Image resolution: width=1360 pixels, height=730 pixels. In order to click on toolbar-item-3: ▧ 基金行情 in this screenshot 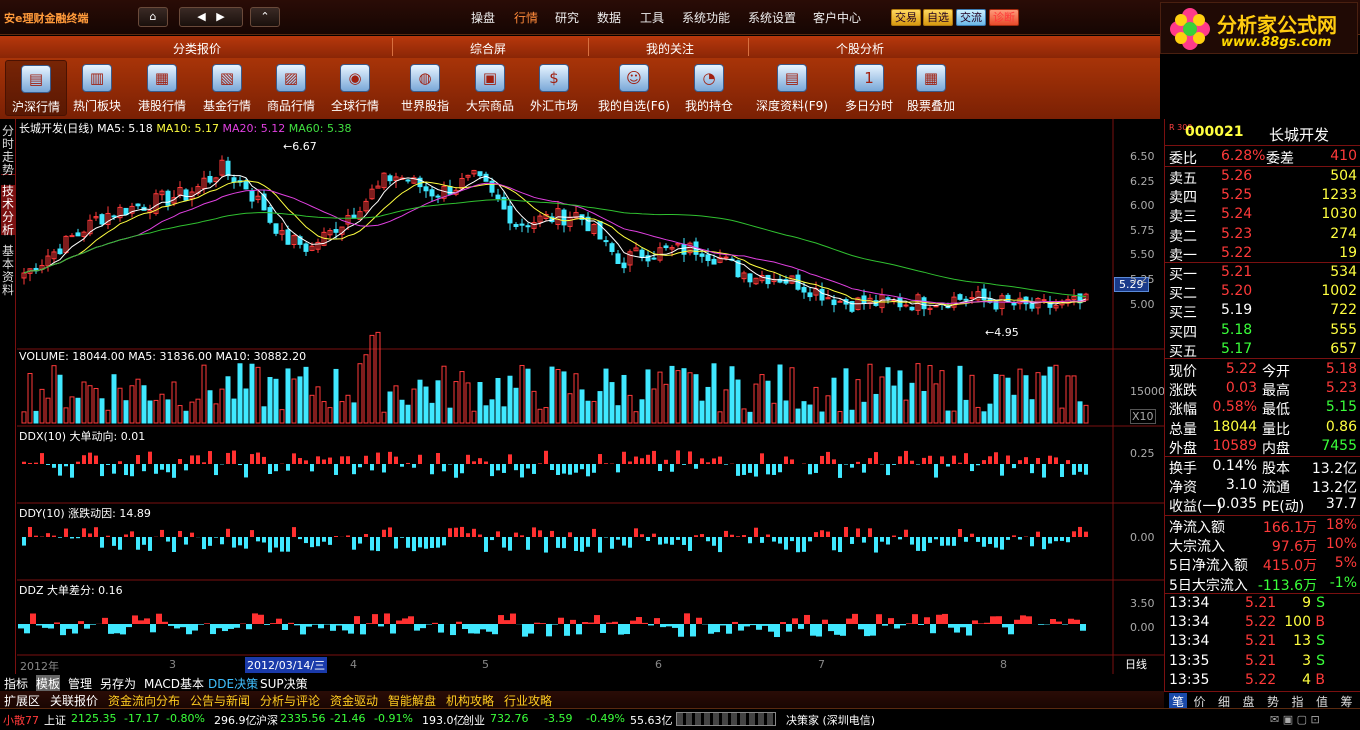, I will do `click(227, 88)`.